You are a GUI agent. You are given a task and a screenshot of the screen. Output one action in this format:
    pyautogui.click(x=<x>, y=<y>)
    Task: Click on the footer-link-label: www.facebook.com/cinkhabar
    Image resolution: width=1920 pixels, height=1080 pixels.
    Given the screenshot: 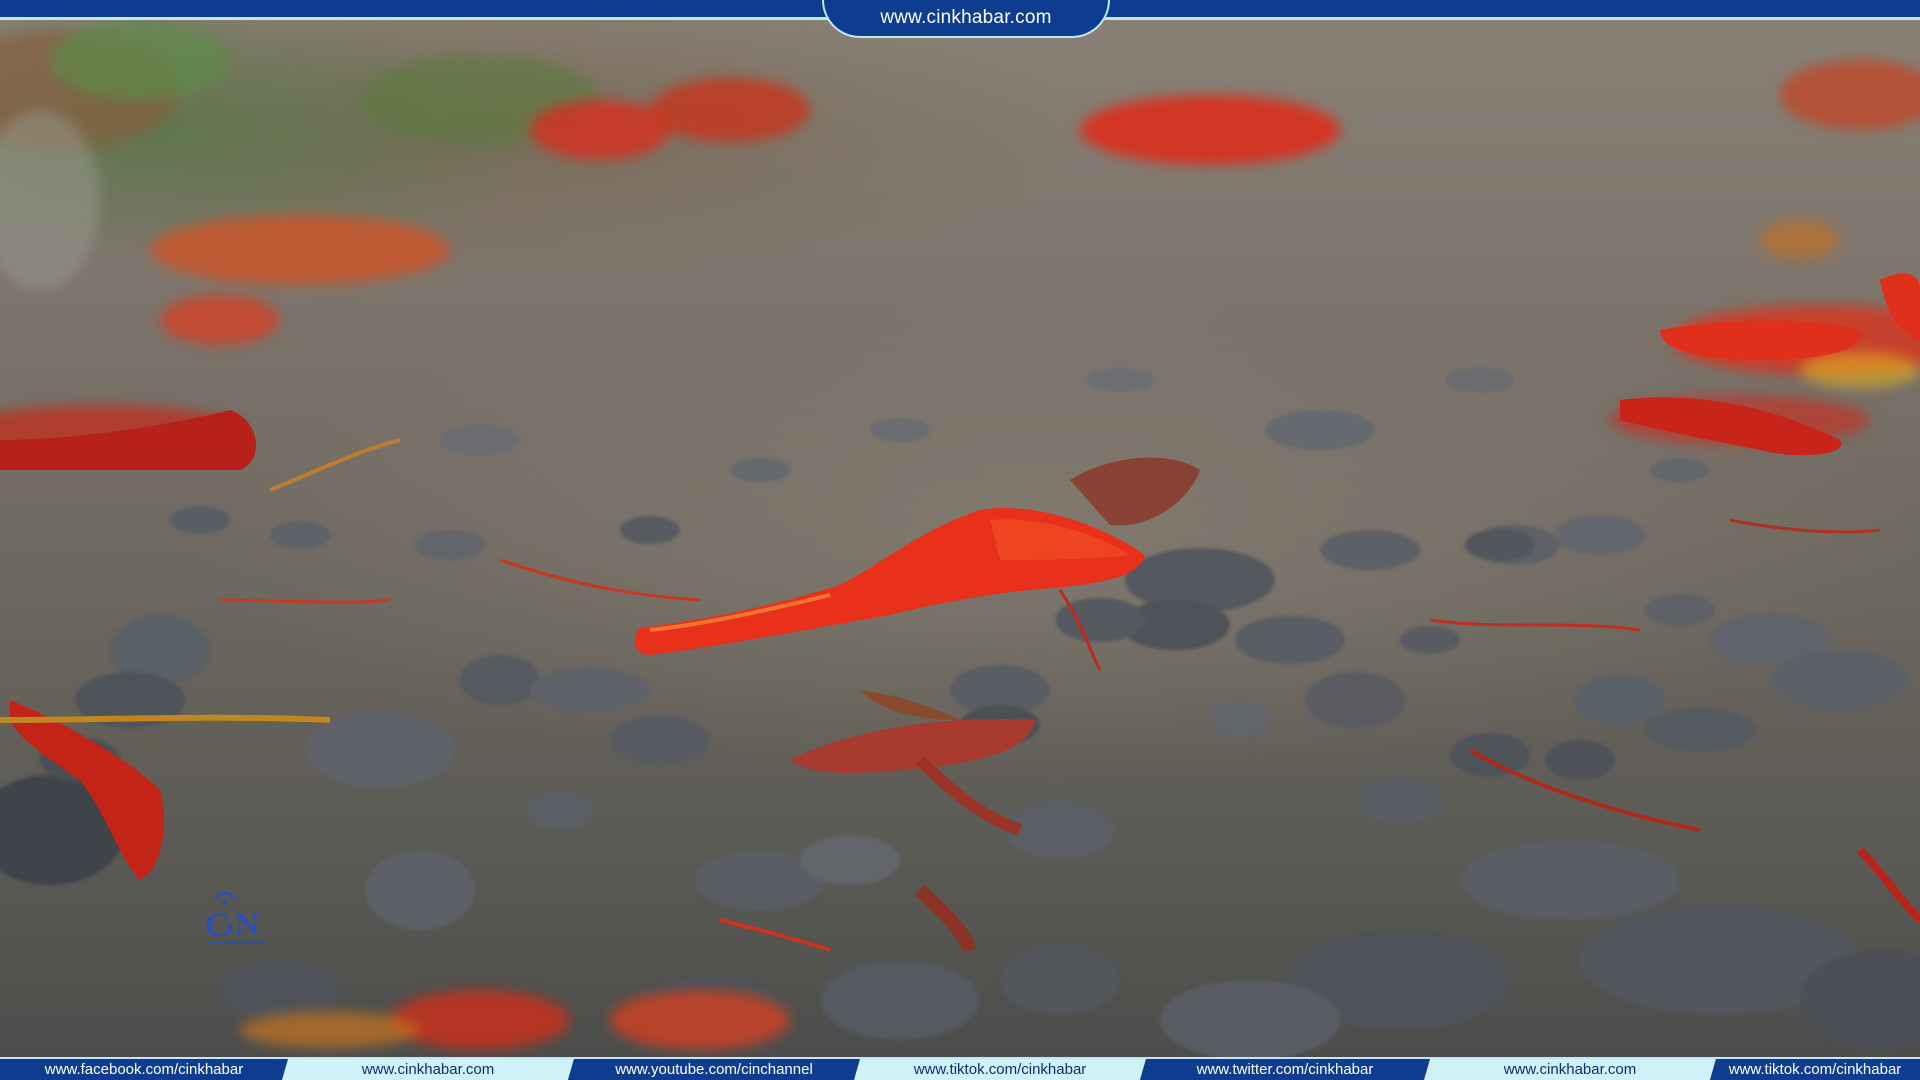 What is the action you would take?
    pyautogui.click(x=144, y=1069)
    